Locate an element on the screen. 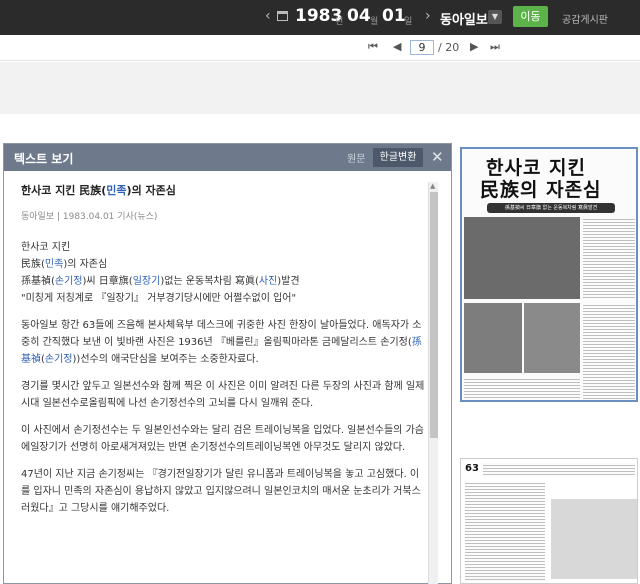 The image size is (640, 584). tab-korean: 한글변환 is located at coordinates (398, 157).